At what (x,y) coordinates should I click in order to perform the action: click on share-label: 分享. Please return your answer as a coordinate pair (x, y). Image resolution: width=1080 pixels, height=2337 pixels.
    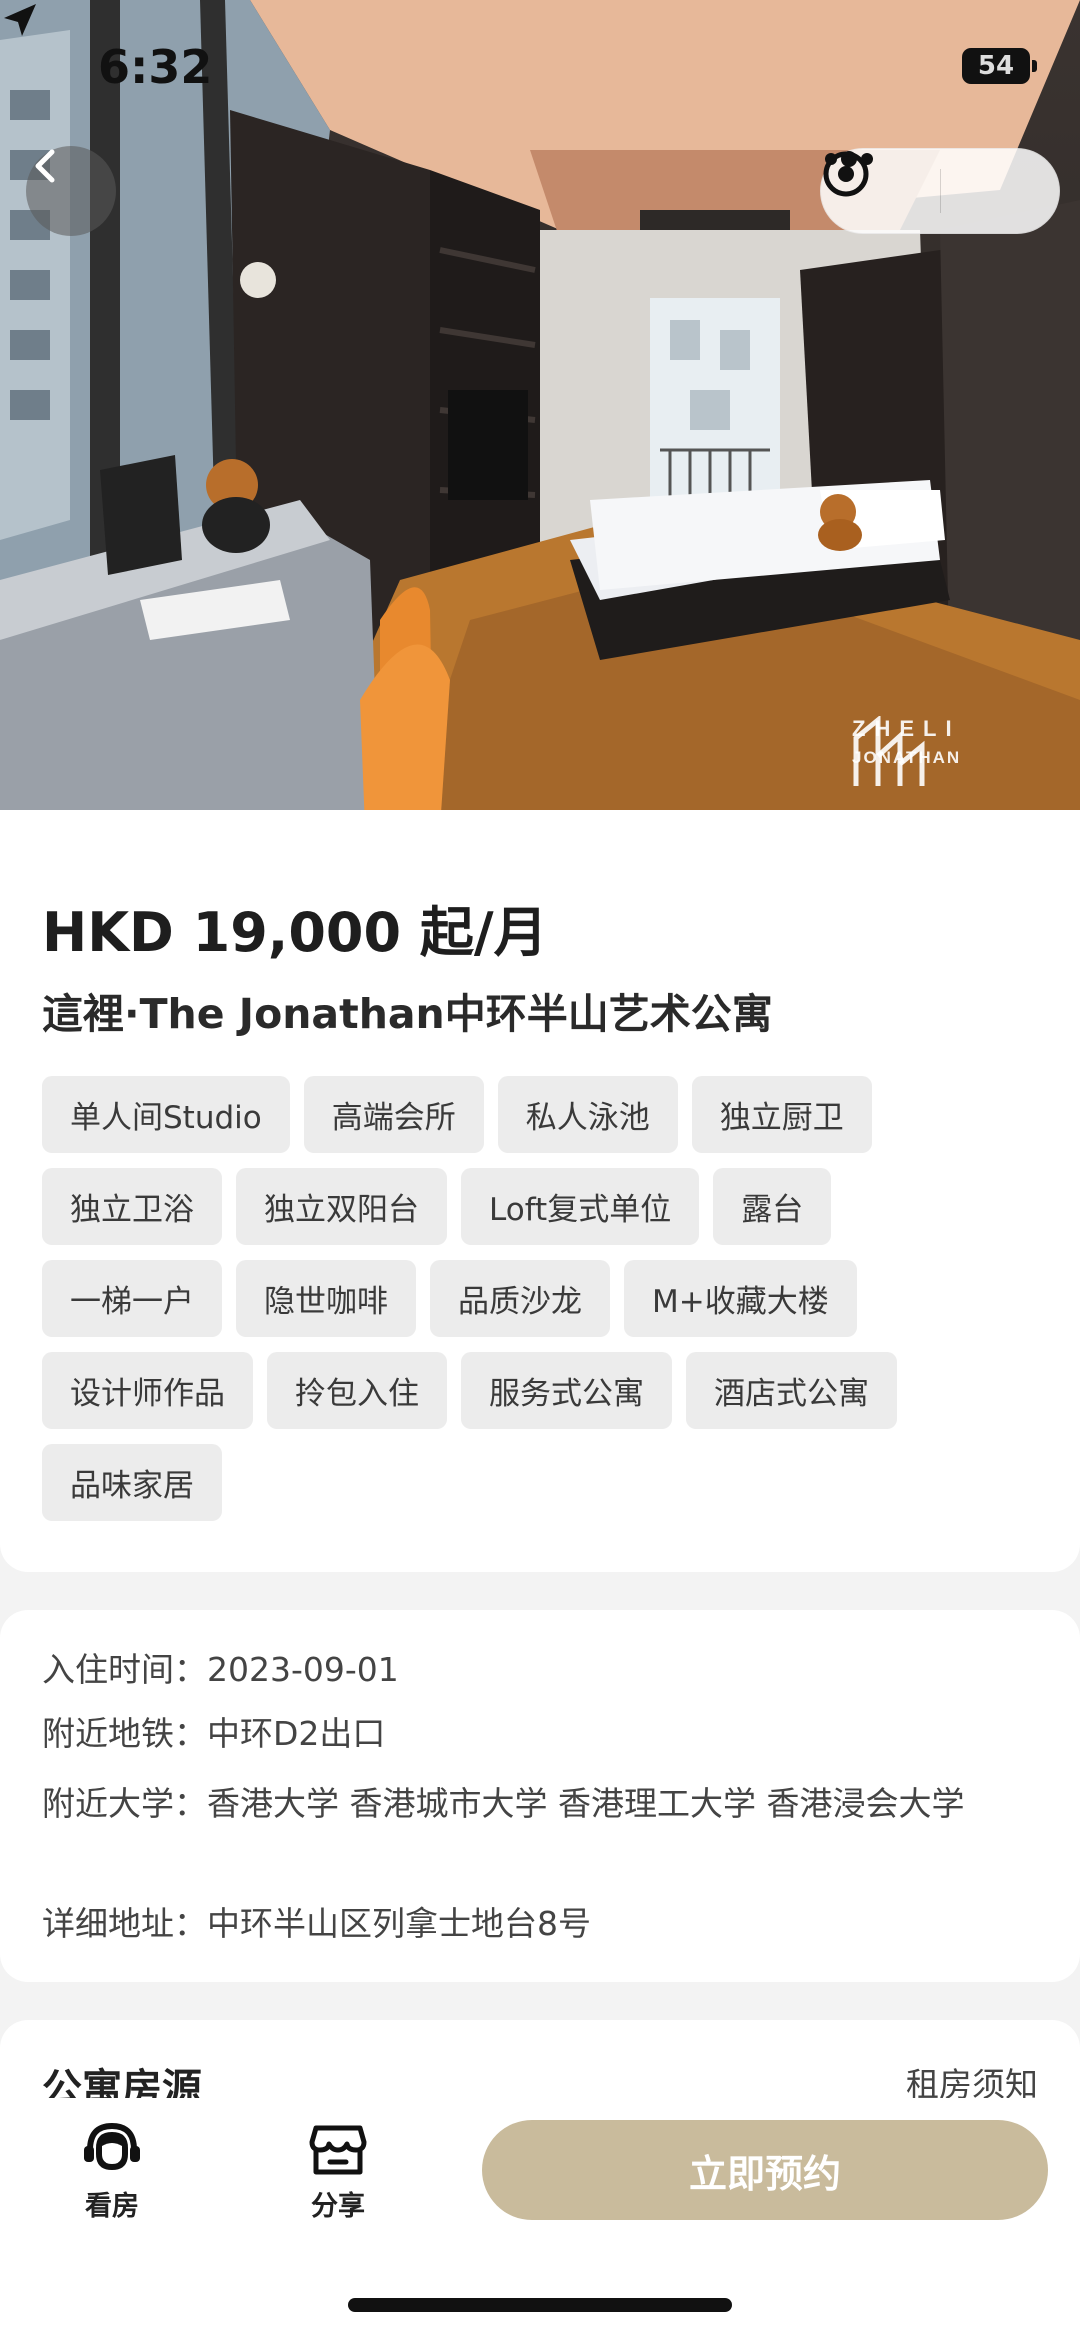
    Looking at the image, I should click on (338, 2206).